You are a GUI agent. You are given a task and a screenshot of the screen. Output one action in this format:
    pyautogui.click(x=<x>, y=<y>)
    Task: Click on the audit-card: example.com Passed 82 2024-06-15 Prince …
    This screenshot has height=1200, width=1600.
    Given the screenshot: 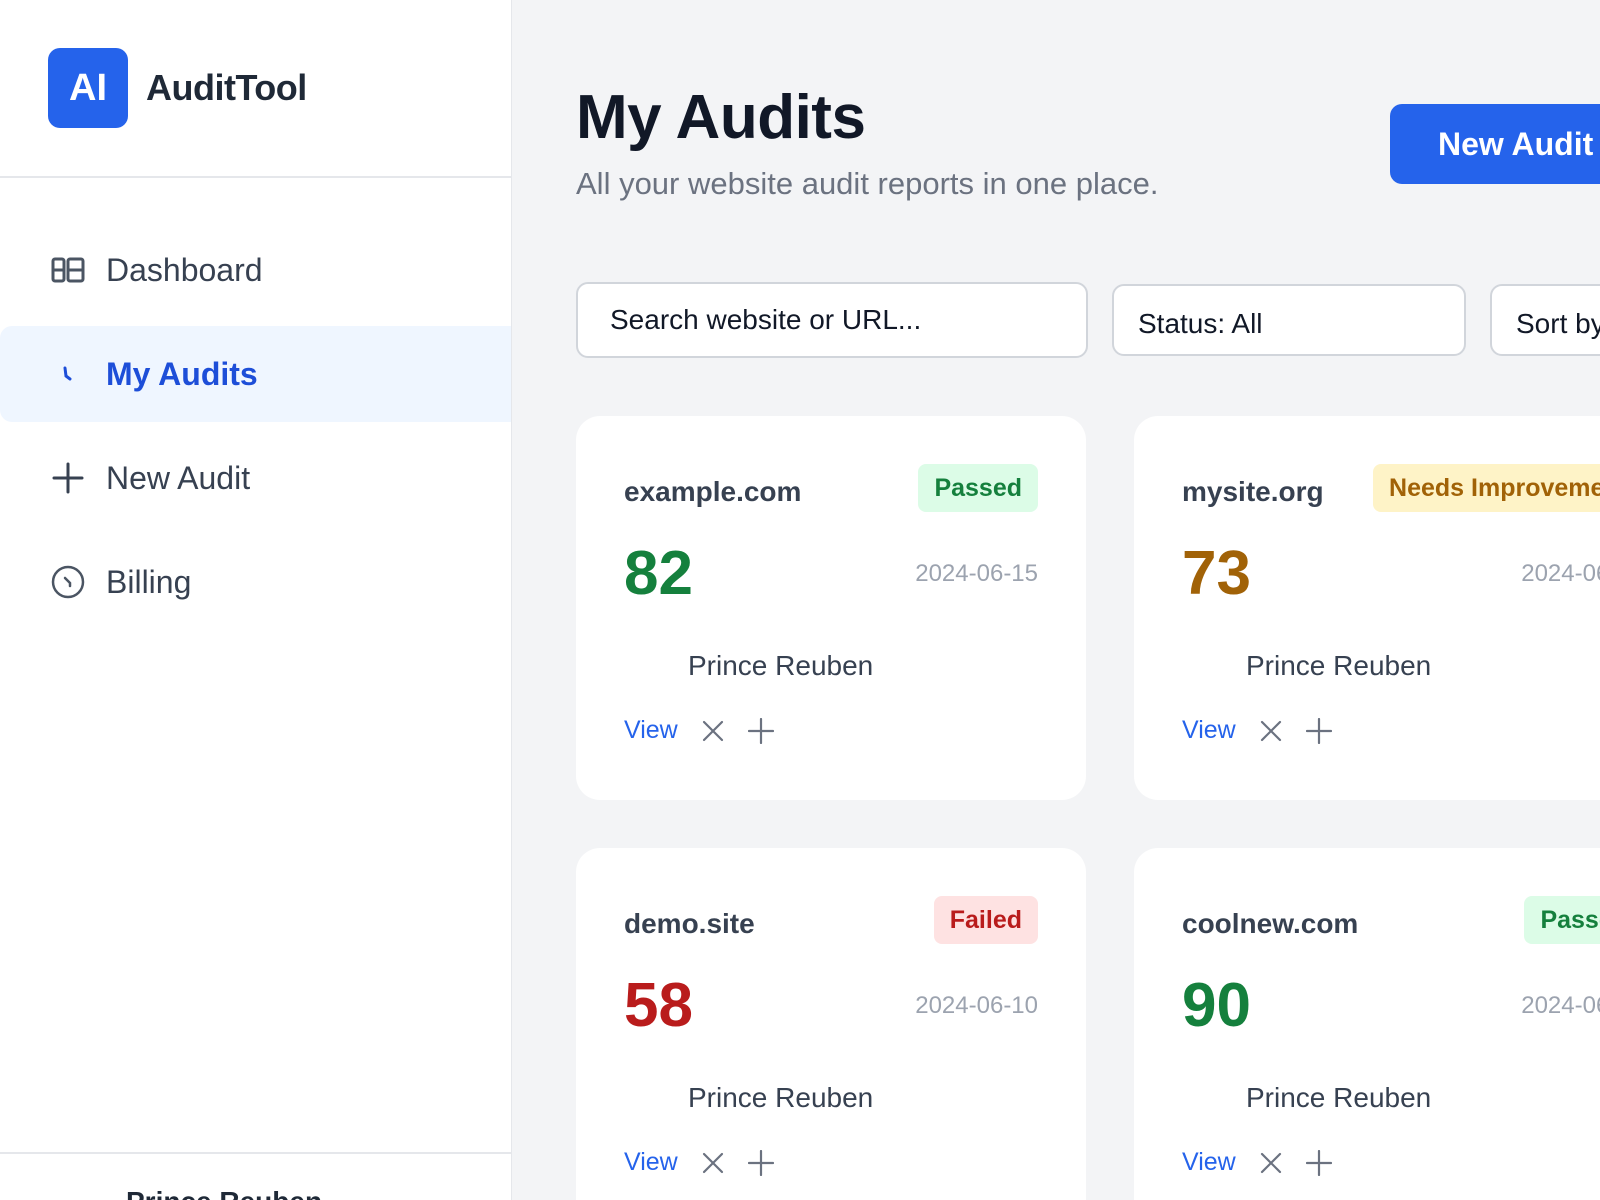 What is the action you would take?
    pyautogui.click(x=831, y=608)
    